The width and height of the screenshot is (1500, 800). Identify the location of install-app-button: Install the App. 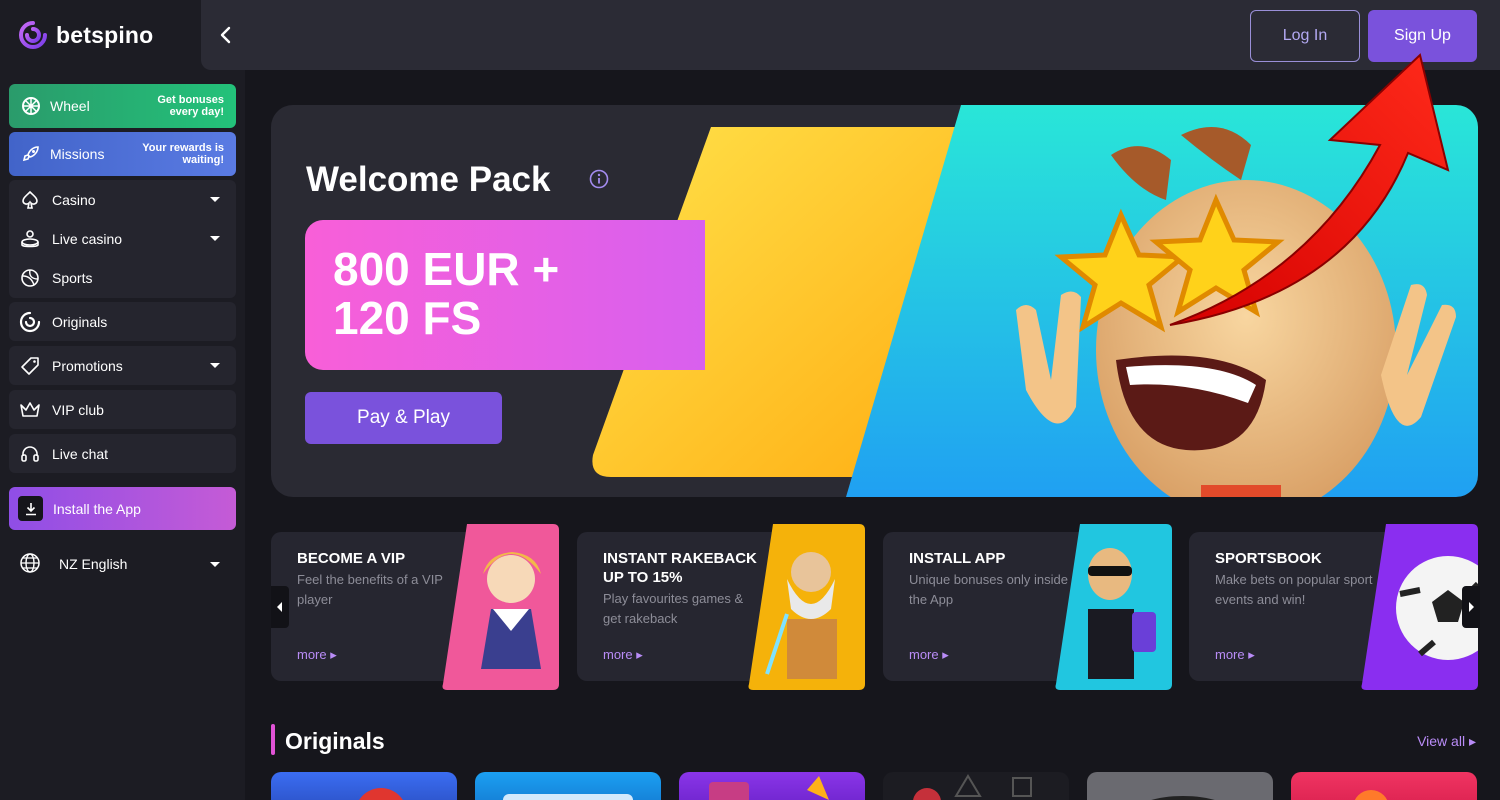
(122, 508).